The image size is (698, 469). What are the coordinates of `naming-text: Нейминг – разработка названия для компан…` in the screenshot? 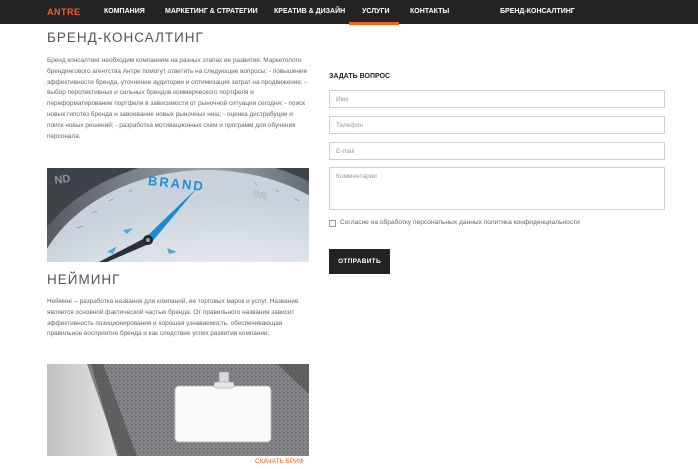 It's located at (173, 318).